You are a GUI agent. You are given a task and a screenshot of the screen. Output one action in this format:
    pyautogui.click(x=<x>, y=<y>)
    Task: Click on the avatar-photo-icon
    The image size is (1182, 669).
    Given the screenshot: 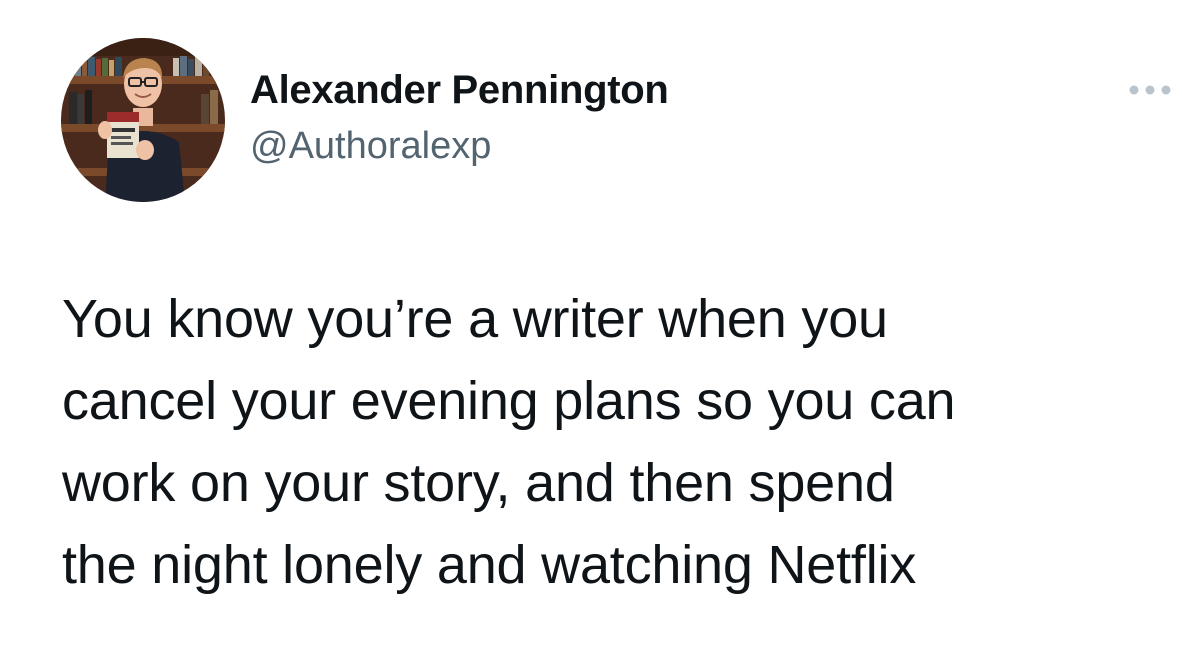 What is the action you would take?
    pyautogui.click(x=143, y=120)
    